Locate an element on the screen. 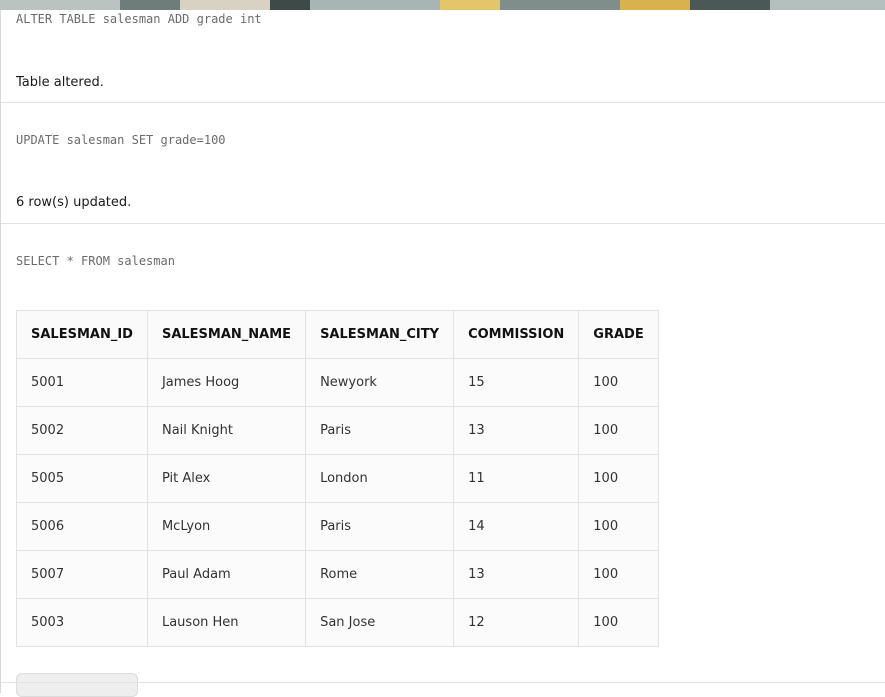 This screenshot has width=885, height=697. table-cell: Pit Alex is located at coordinates (226, 478).